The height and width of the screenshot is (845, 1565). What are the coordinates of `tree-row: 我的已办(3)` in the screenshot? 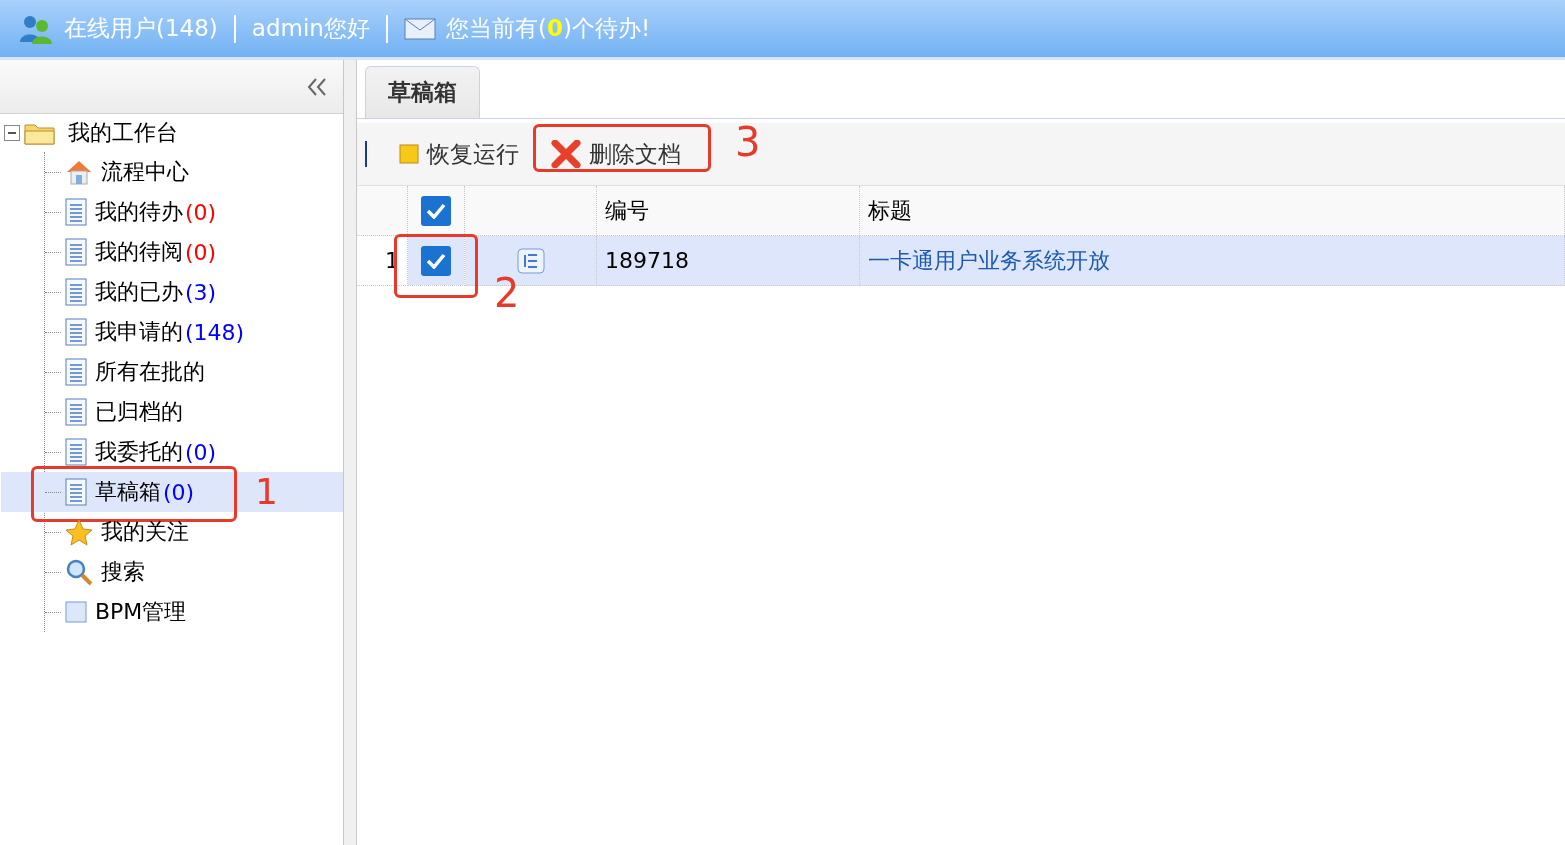 It's located at (194, 292).